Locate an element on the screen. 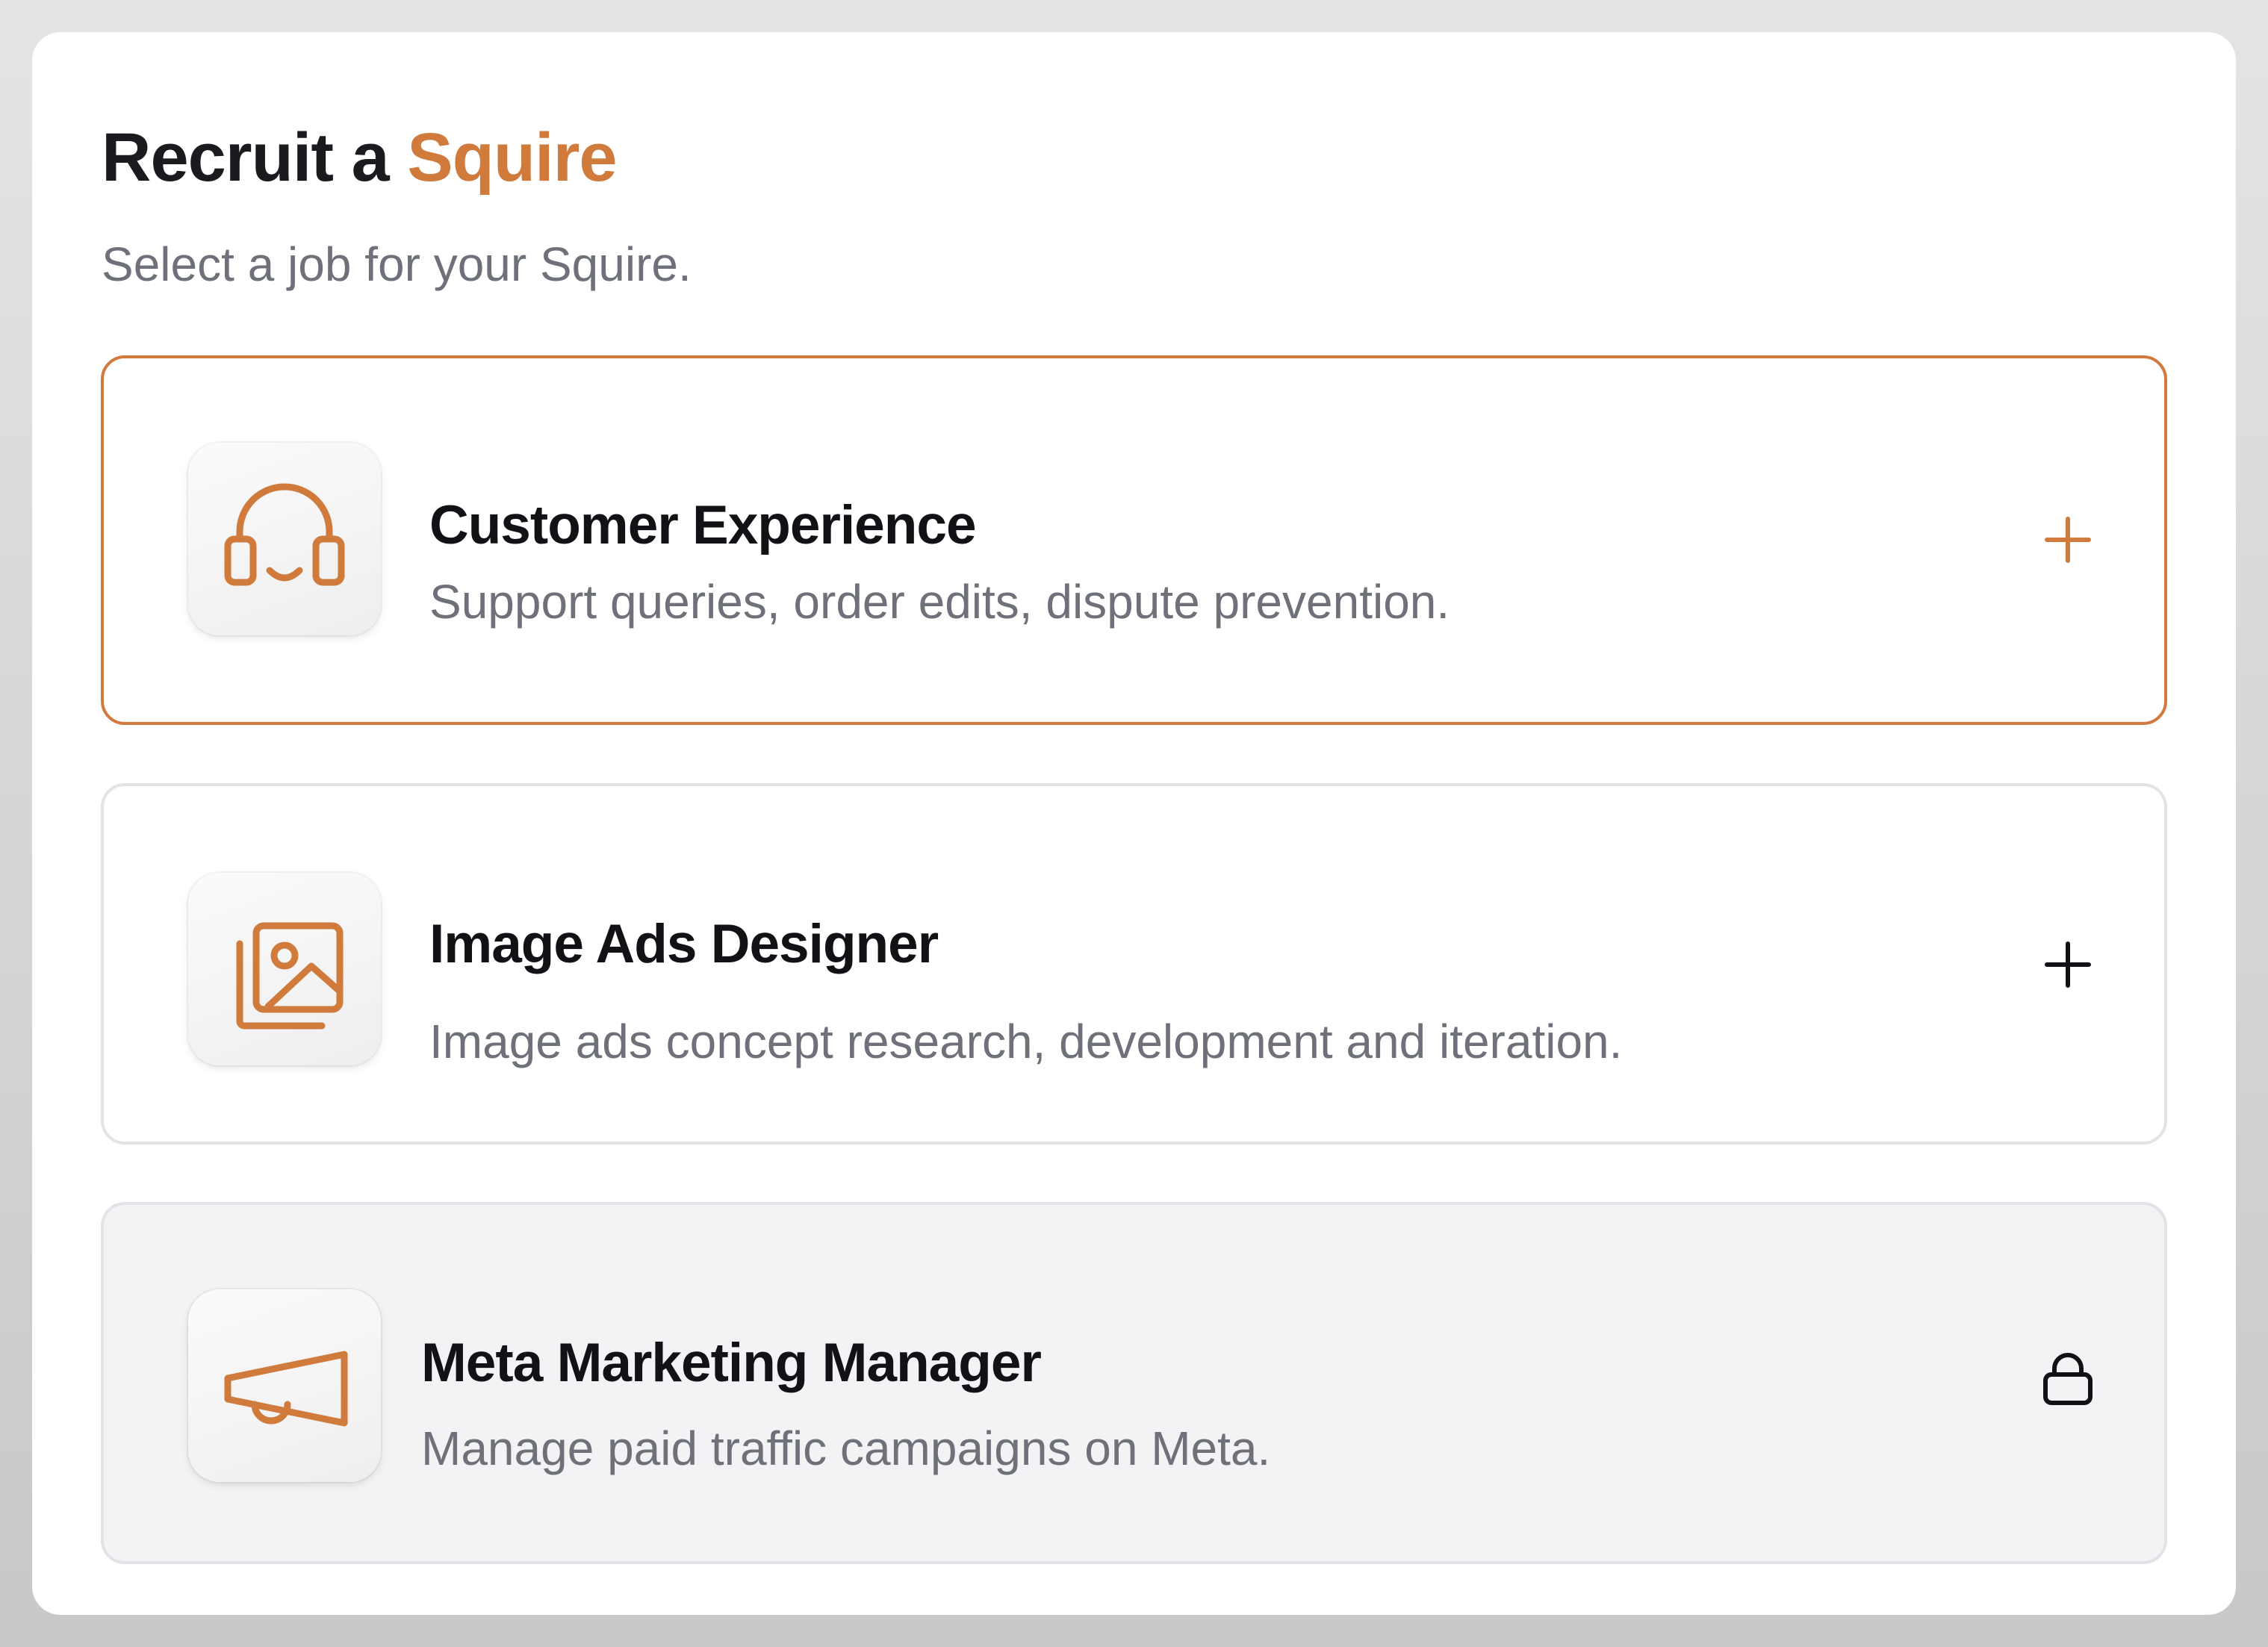 The width and height of the screenshot is (2268, 1647). job-title: Image Ads Designer is located at coordinates (684, 944).